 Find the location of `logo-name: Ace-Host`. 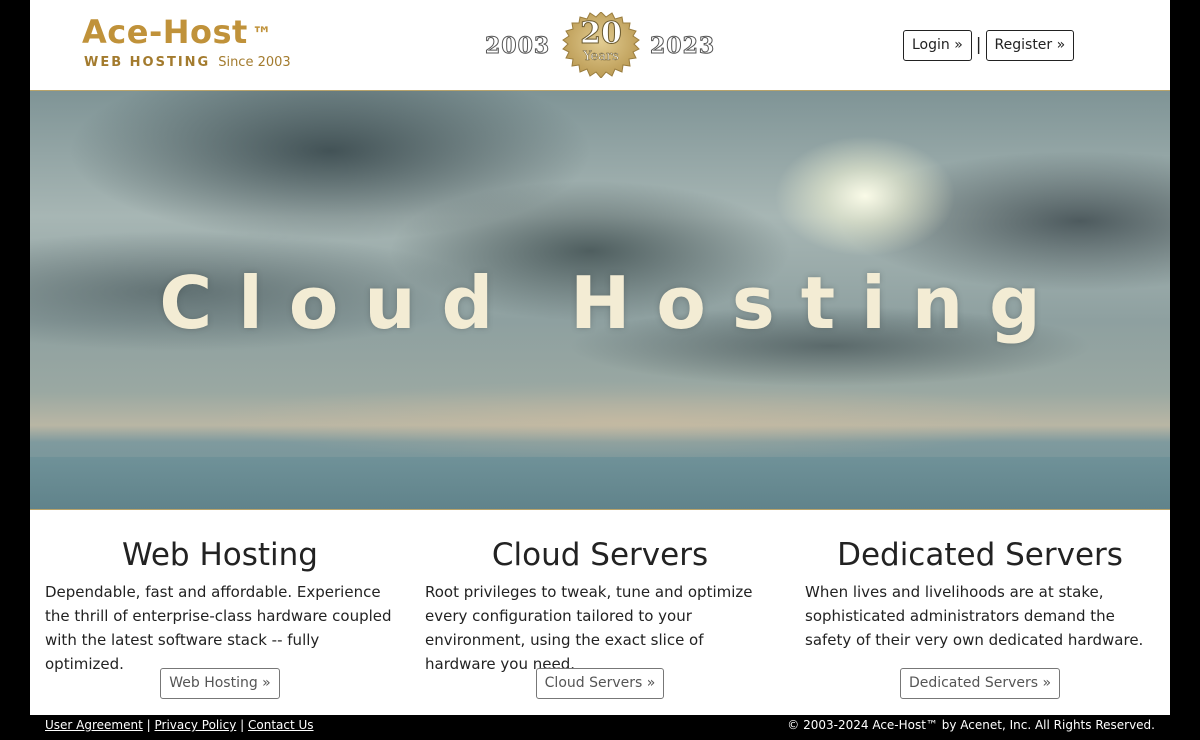

logo-name: Ace-Host is located at coordinates (165, 32).